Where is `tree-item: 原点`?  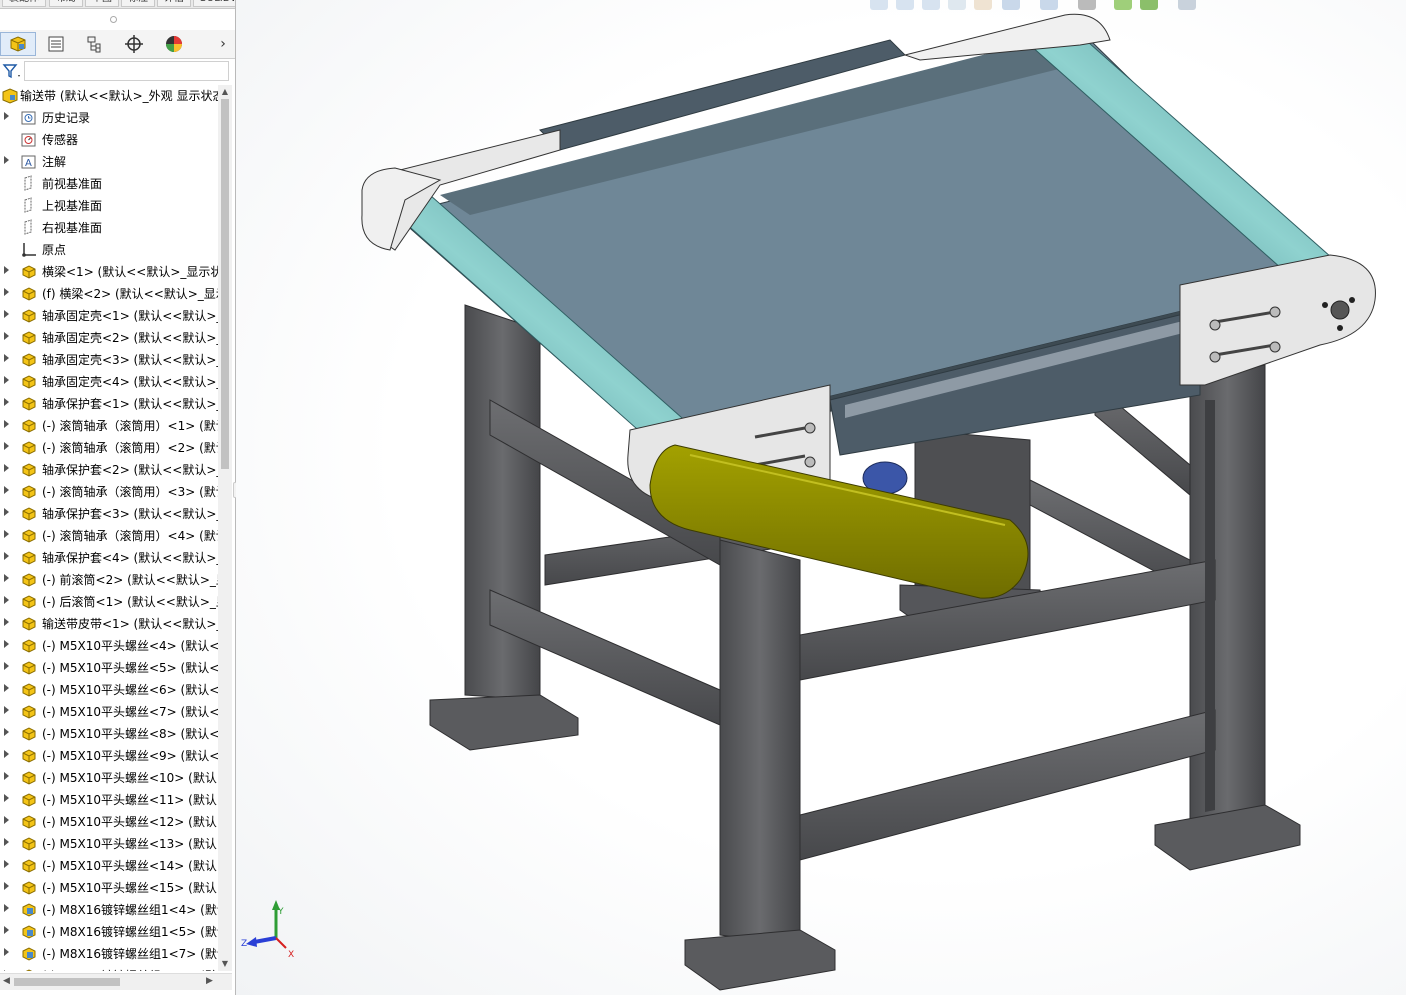 tree-item: 原点 is located at coordinates (109, 250).